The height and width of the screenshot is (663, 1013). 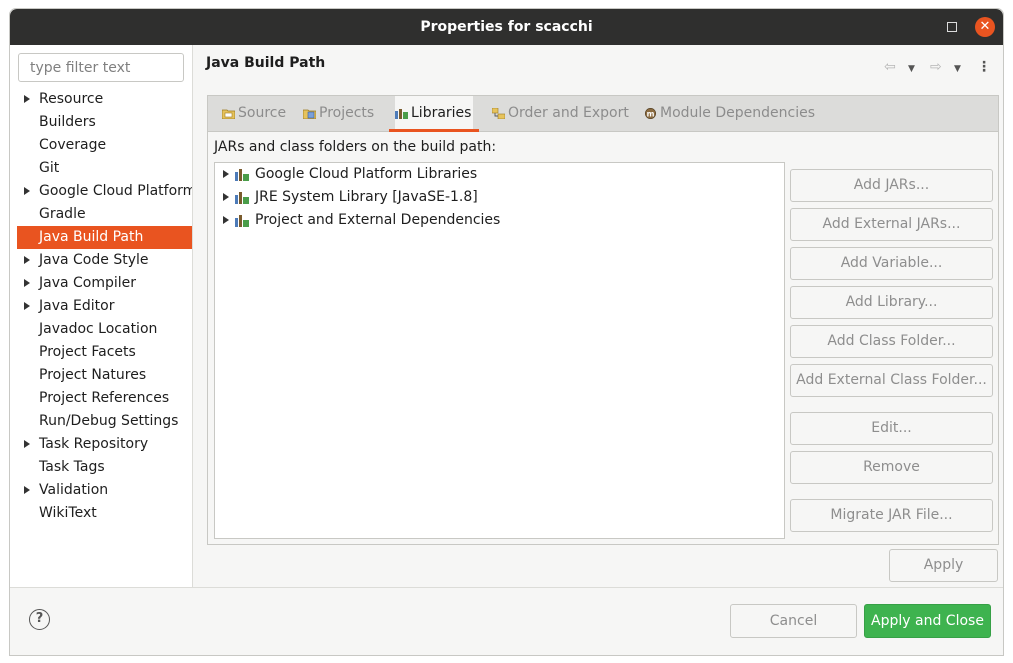 I want to click on tab-projects: Projects, so click(x=338, y=113).